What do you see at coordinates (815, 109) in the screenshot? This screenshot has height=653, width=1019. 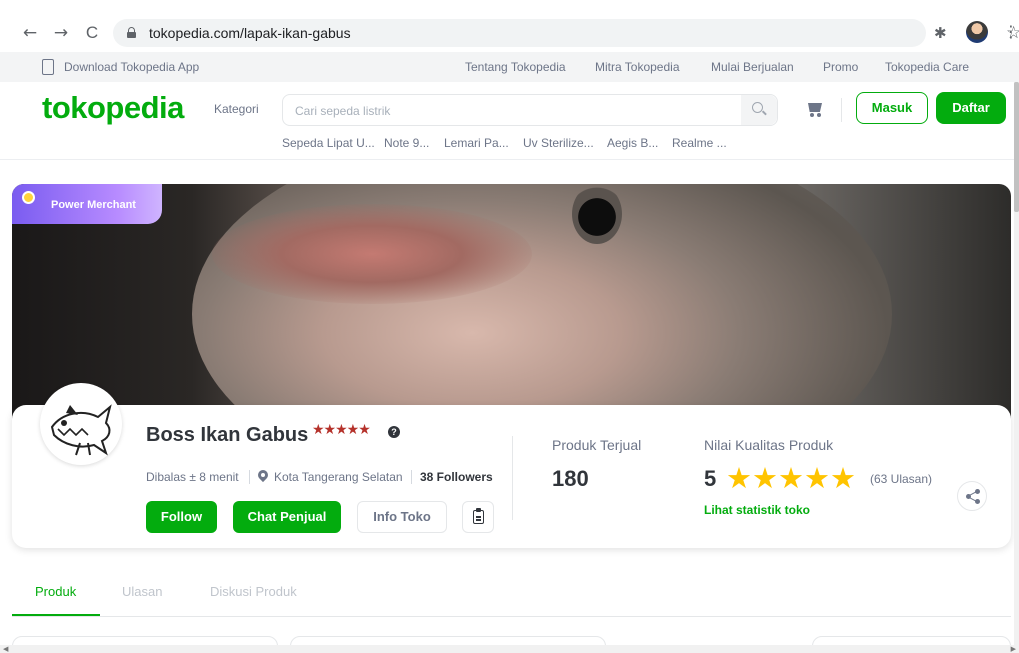 I see `cart-icon` at bounding box center [815, 109].